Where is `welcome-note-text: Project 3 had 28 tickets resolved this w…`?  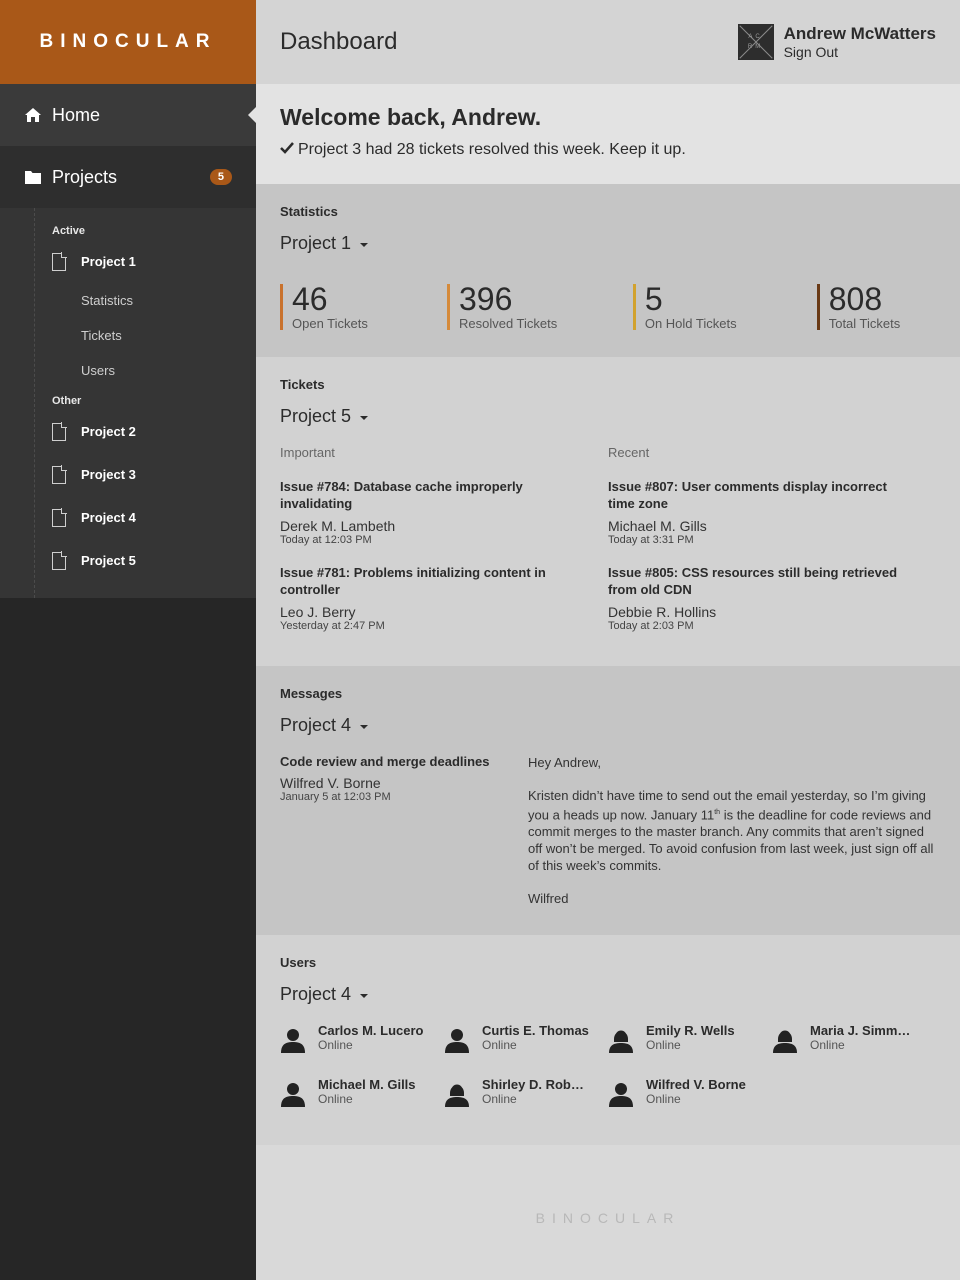 welcome-note-text: Project 3 had 28 tickets resolved this w… is located at coordinates (492, 149).